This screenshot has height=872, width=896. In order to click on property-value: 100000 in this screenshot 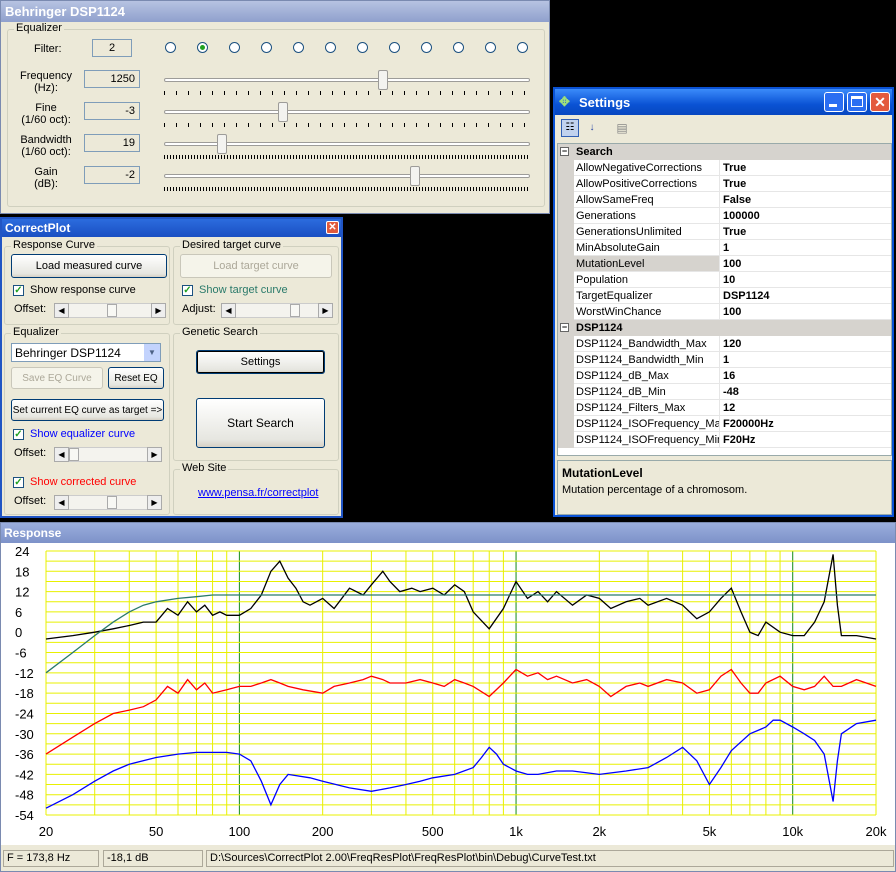, I will do `click(805, 216)`.